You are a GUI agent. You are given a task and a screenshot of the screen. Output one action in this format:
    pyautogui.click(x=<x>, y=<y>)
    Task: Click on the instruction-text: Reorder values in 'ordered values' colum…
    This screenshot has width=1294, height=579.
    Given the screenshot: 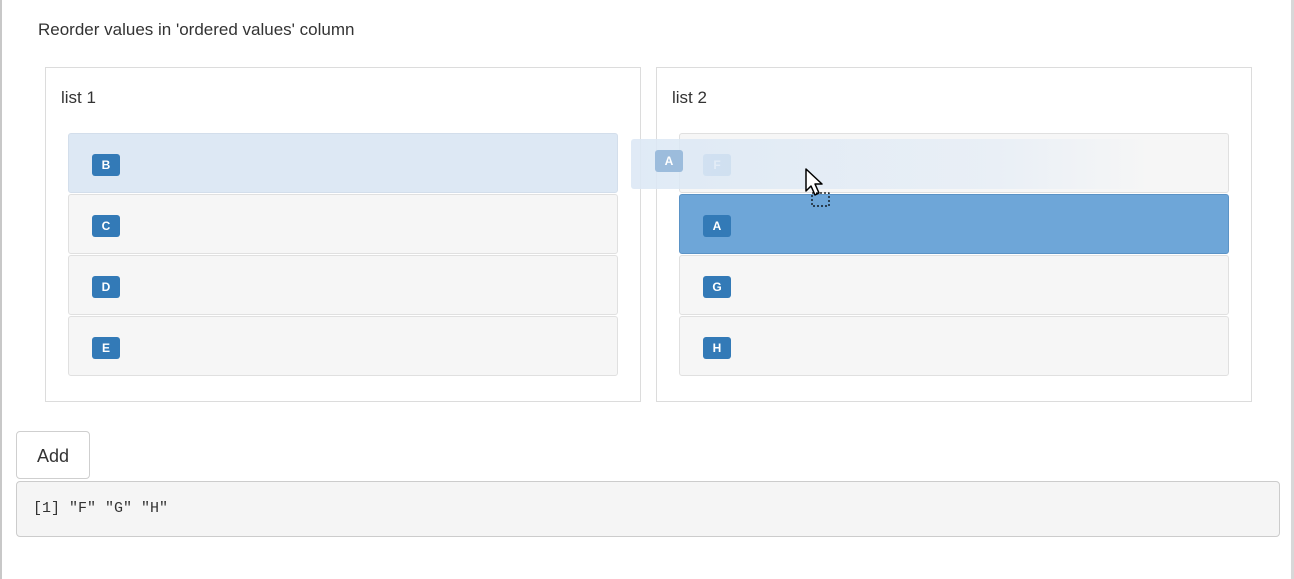 What is the action you would take?
    pyautogui.click(x=196, y=29)
    